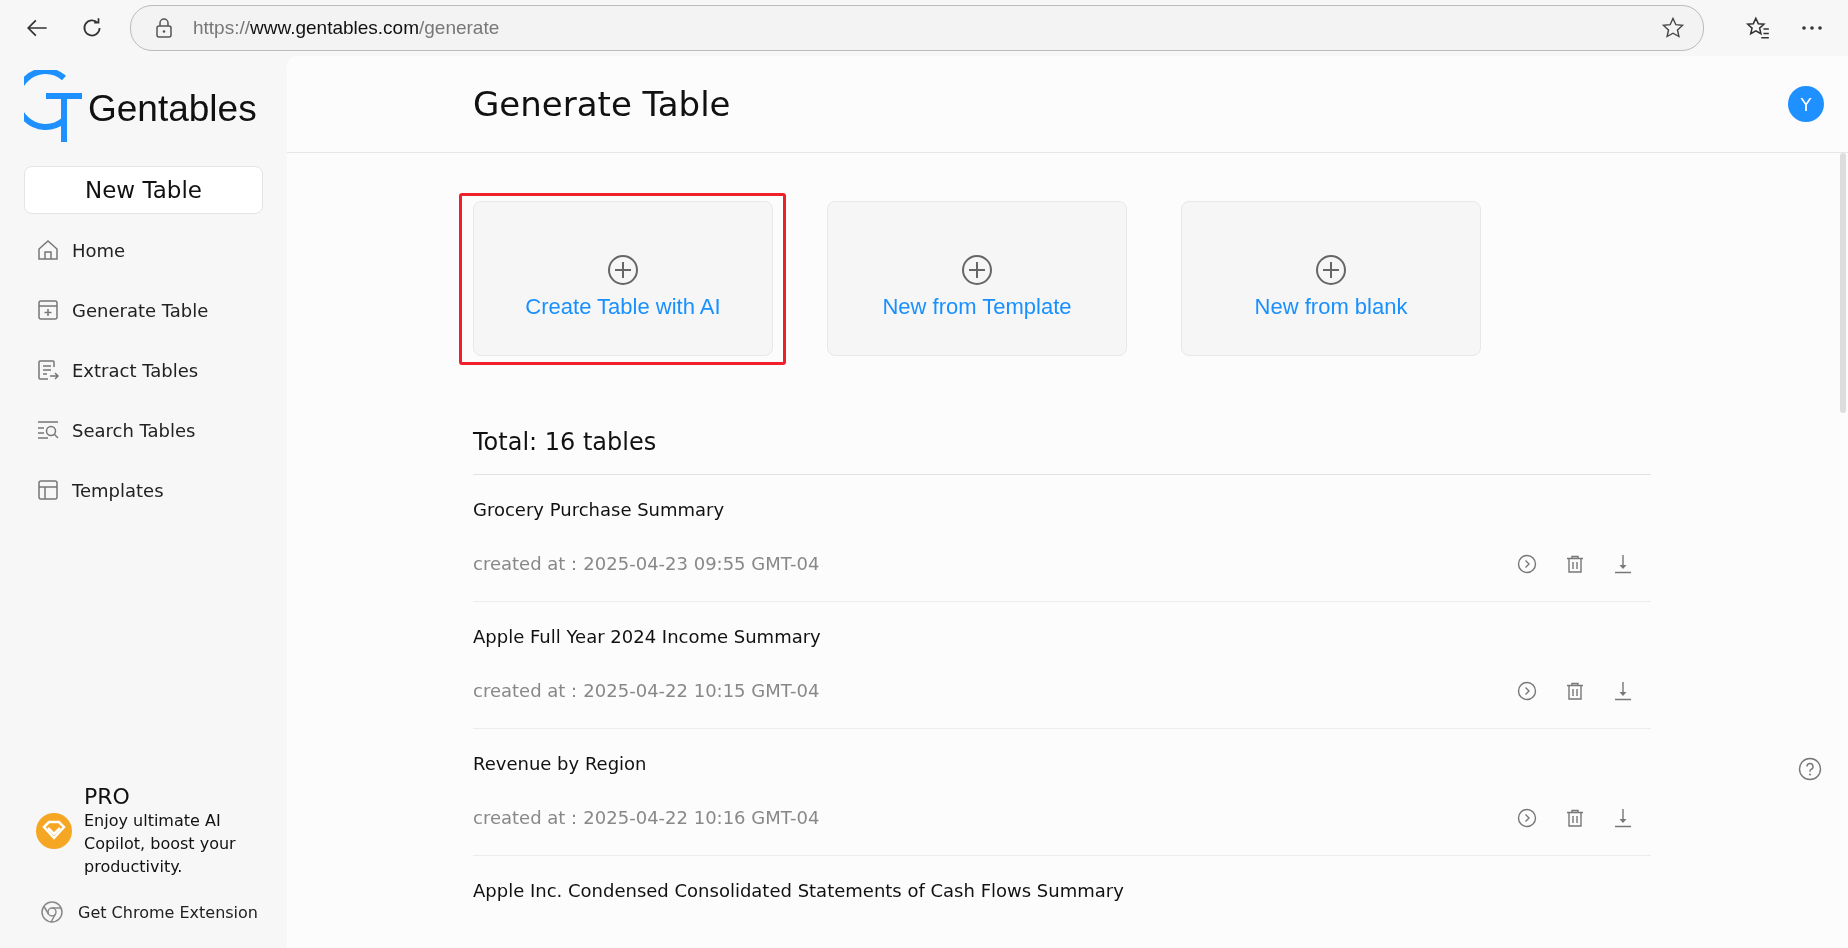  Describe the element at coordinates (160, 844) in the screenshot. I see `pro-description: Enjoy ultimate AI Copilot, boost your productivity.` at that location.